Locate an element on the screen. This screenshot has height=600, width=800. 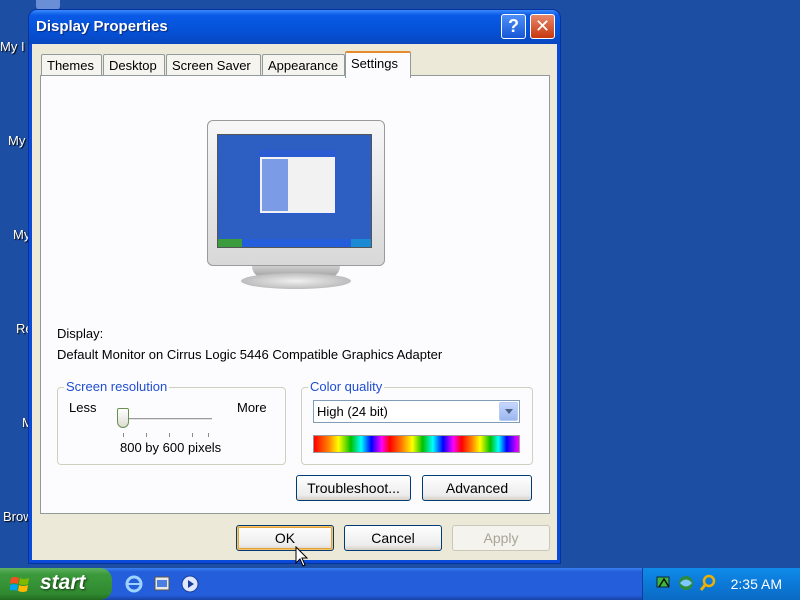
tray-device-icon is located at coordinates (664, 583).